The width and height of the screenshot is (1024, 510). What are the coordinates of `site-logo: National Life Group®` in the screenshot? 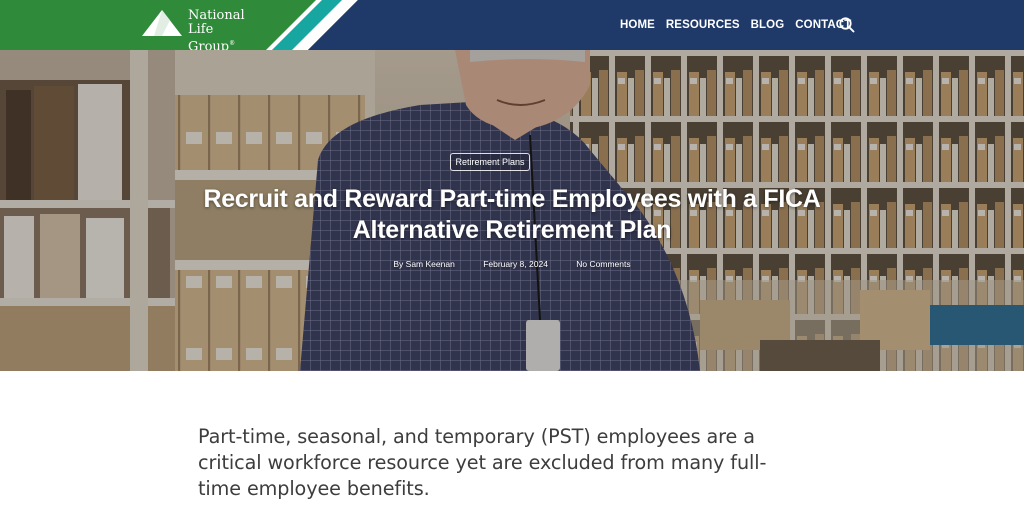 It's located at (205, 29).